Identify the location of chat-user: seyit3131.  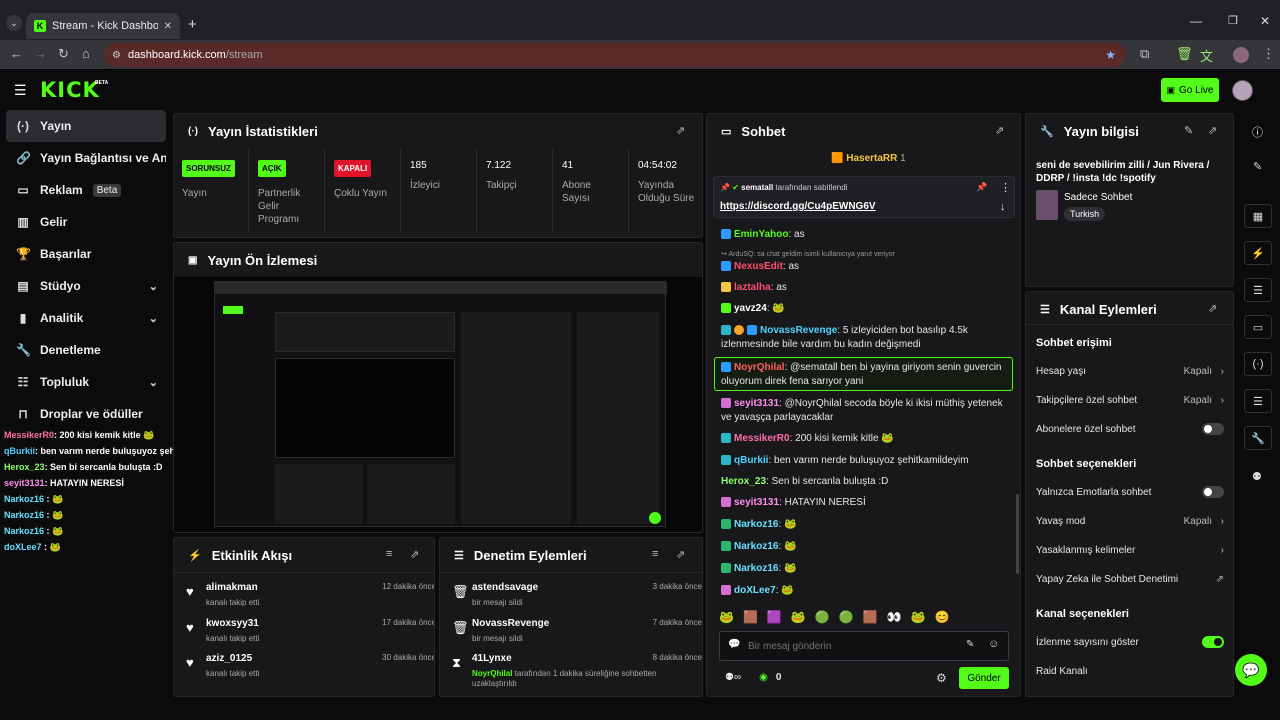
(756, 403).